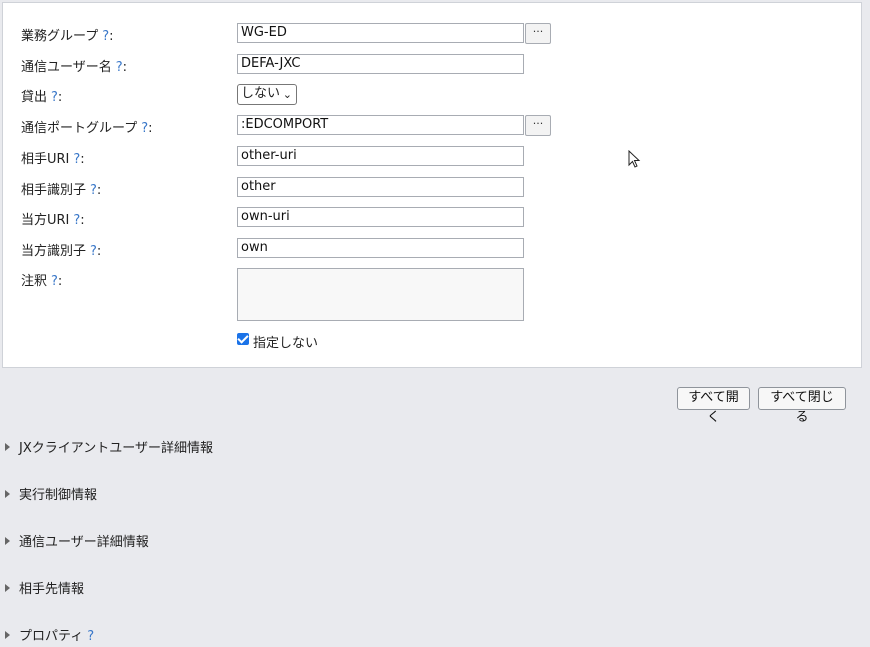  I want to click on collapse-all-button: すべて閉じる, so click(802, 406).